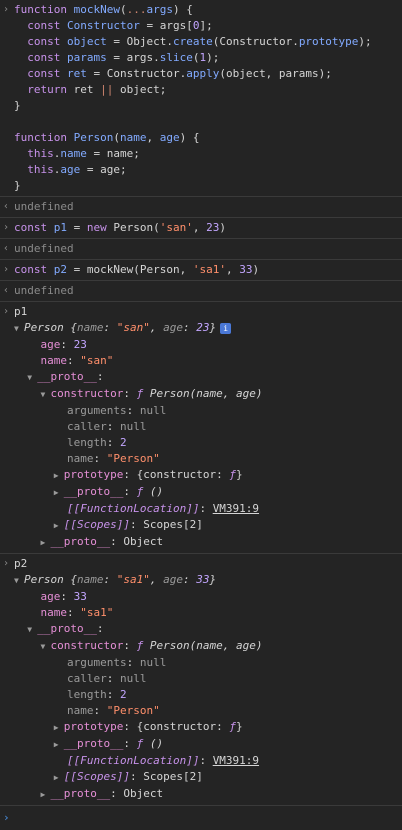 This screenshot has width=402, height=830. Describe the element at coordinates (201, 228) in the screenshot. I see `console-input-p1: › const p1 = new Person('san', 23)` at that location.